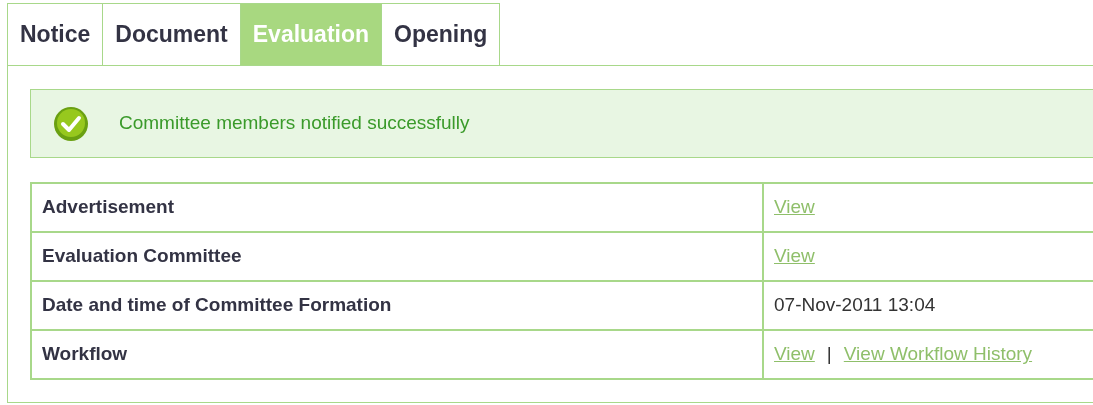 The height and width of the screenshot is (405, 1093). What do you see at coordinates (855, 305) in the screenshot?
I see `date-text: 07-Nov-2011 13:04` at bounding box center [855, 305].